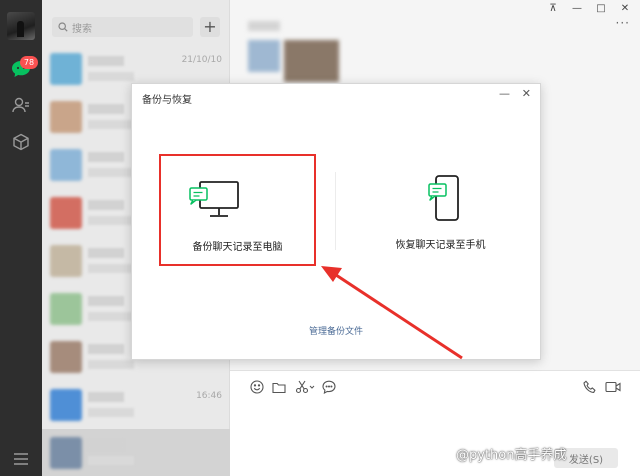 The width and height of the screenshot is (640, 476). What do you see at coordinates (21, 26) in the screenshot?
I see `avatar` at bounding box center [21, 26].